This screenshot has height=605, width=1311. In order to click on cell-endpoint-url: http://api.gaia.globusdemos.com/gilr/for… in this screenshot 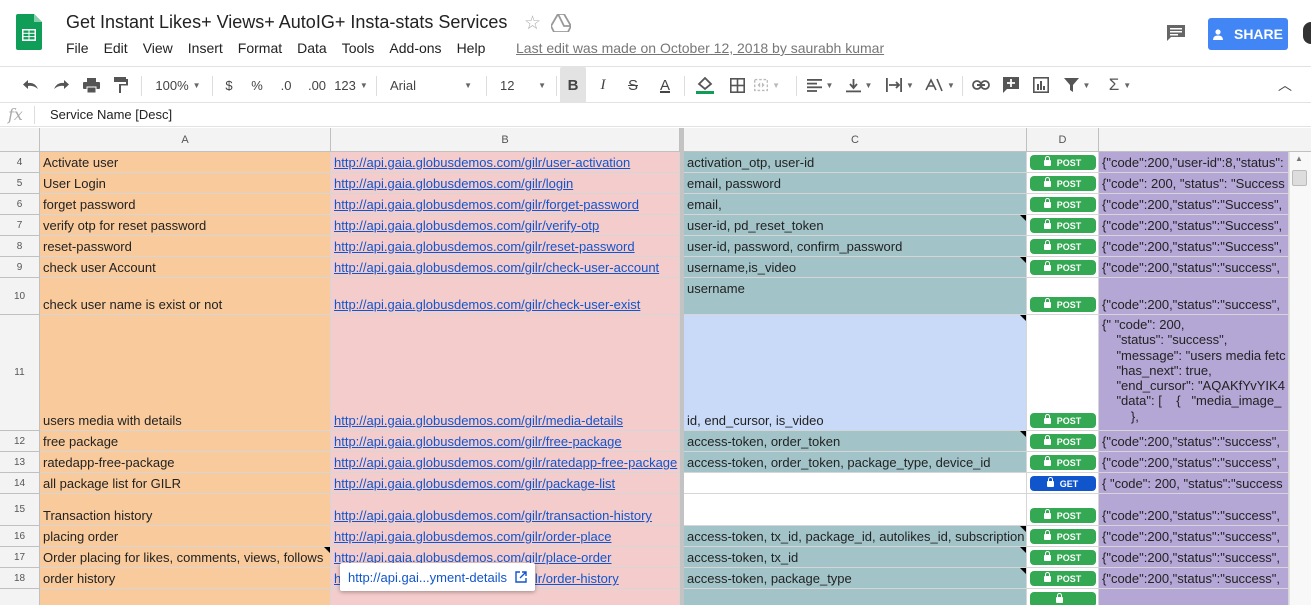, I will do `click(505, 204)`.